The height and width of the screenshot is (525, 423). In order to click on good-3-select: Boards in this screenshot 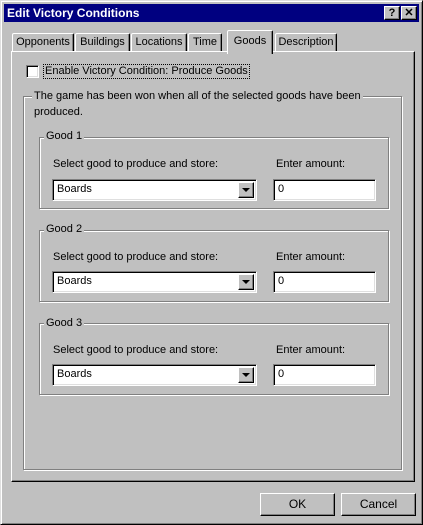, I will do `click(154, 375)`.